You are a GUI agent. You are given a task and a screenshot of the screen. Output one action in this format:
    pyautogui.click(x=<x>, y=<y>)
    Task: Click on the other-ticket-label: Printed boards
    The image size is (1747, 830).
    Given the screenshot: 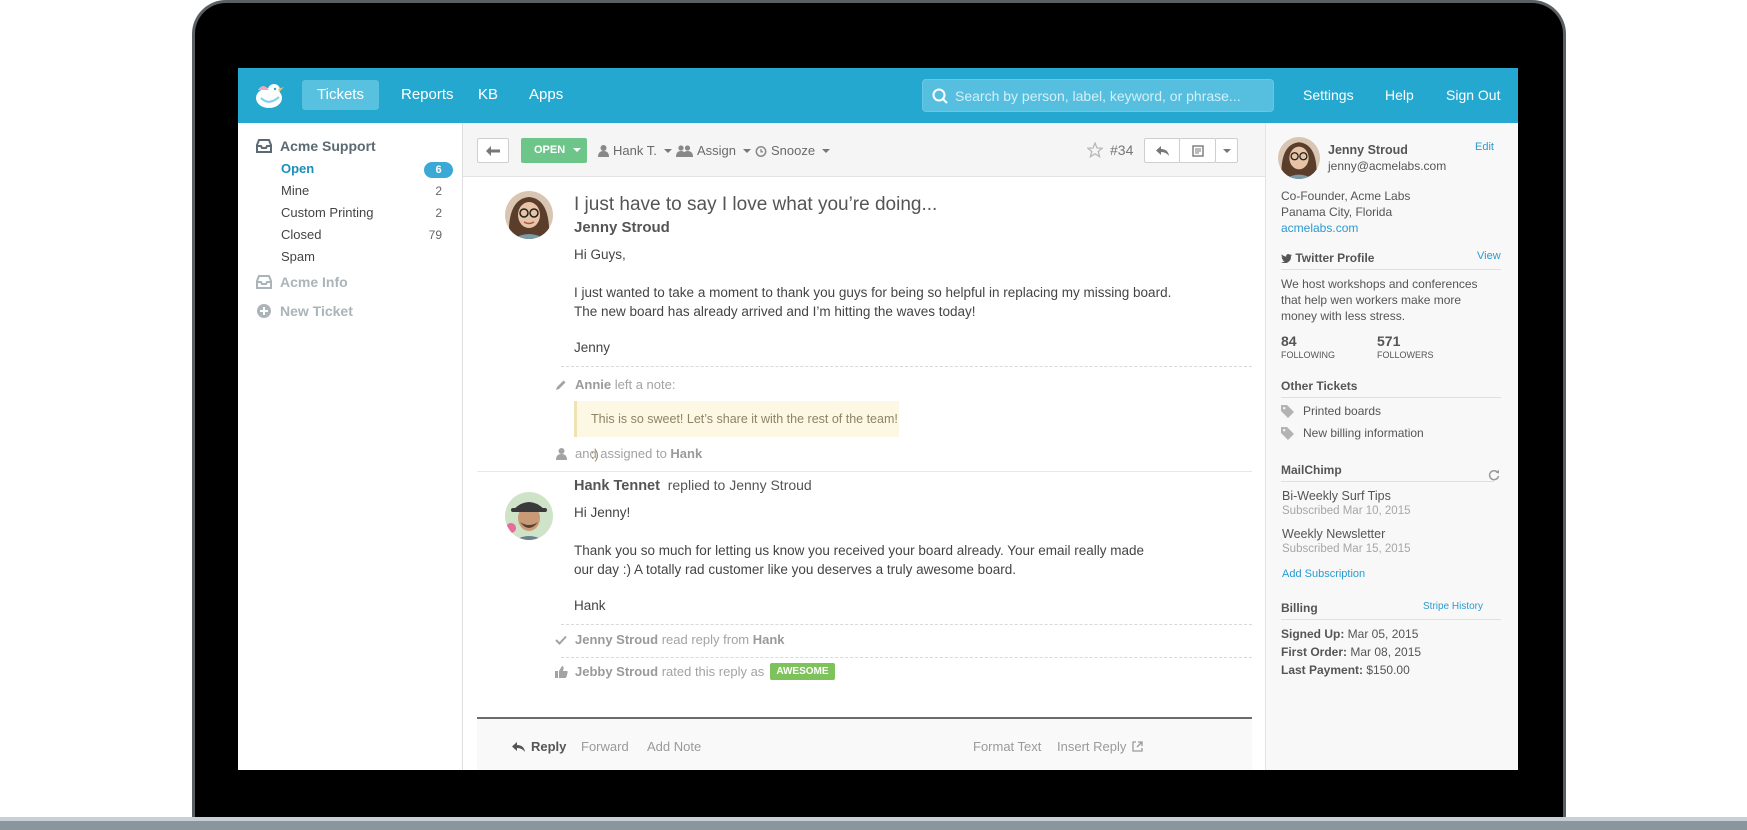 What is the action you would take?
    pyautogui.click(x=1342, y=411)
    